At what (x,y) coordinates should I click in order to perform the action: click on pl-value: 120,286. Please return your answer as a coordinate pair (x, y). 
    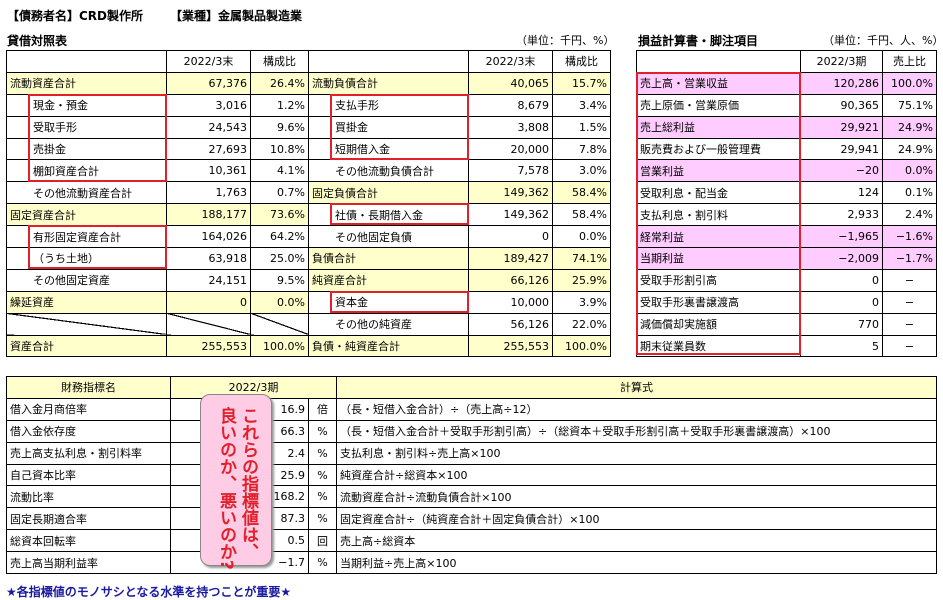
    Looking at the image, I should click on (841, 83).